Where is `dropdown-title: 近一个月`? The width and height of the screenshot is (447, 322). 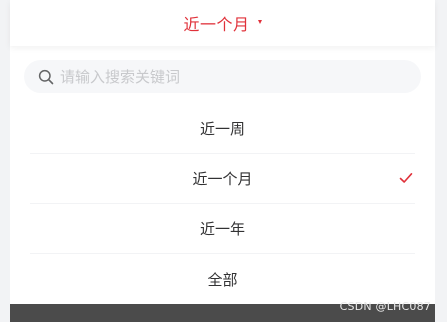 dropdown-title: 近一个月 is located at coordinates (216, 23).